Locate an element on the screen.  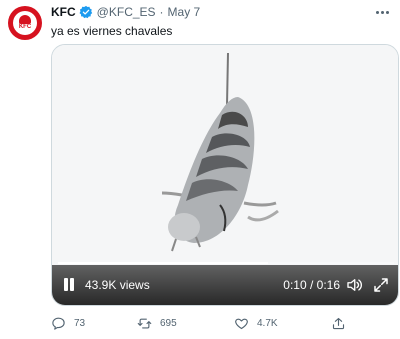
fullscreen-icon is located at coordinates (381, 285).